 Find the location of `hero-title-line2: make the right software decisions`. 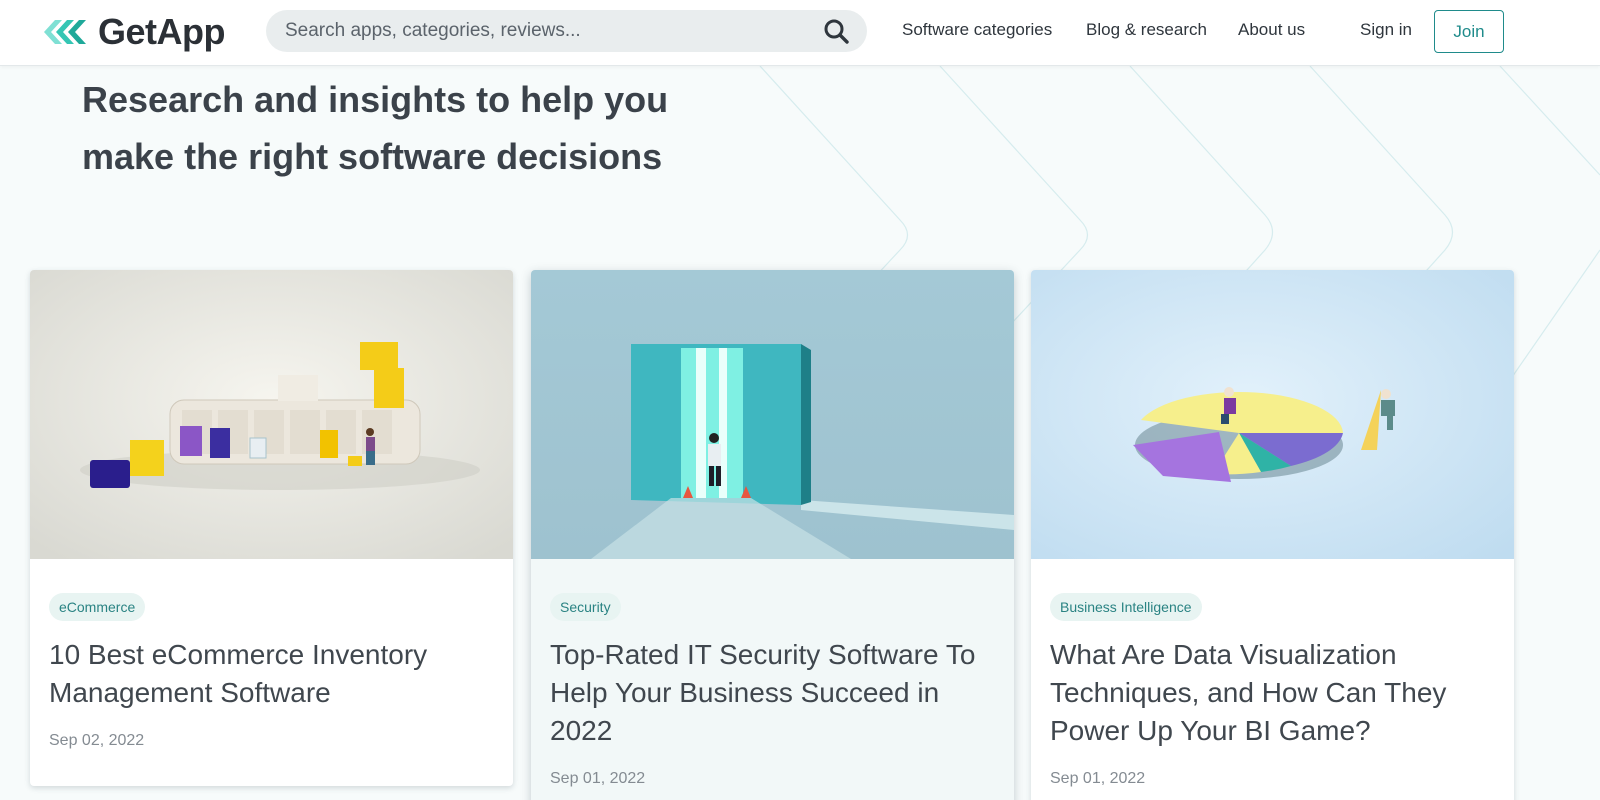

hero-title-line2: make the right software decisions is located at coordinates (372, 156).